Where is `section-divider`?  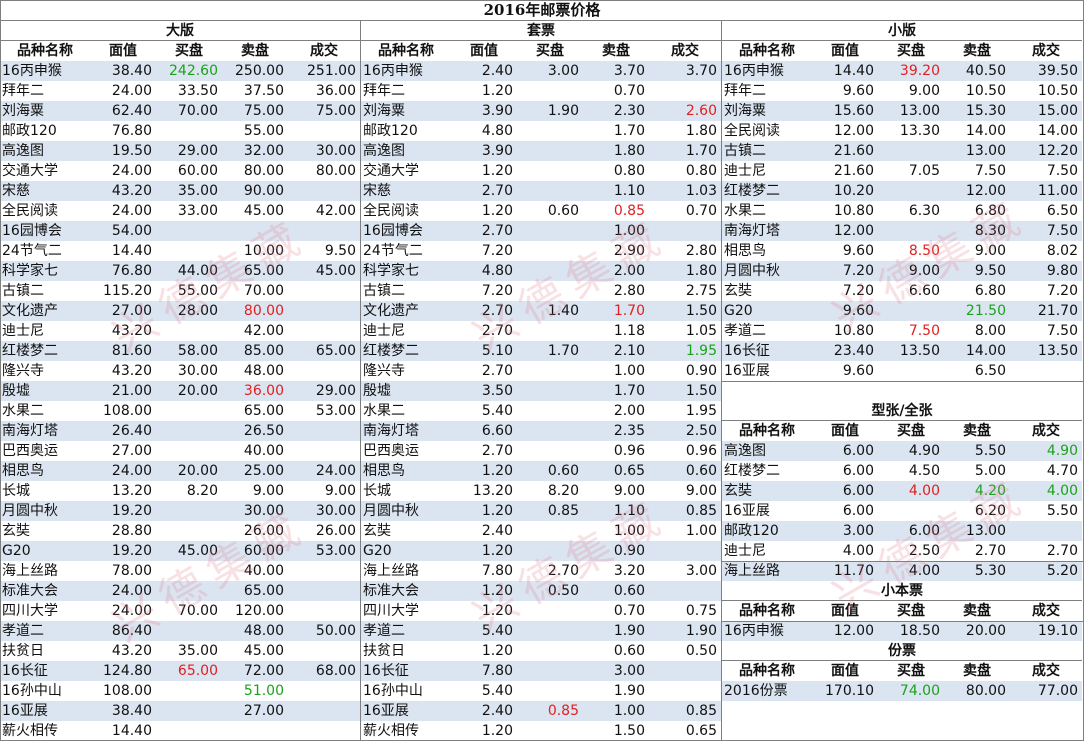 section-divider is located at coordinates (903, 621).